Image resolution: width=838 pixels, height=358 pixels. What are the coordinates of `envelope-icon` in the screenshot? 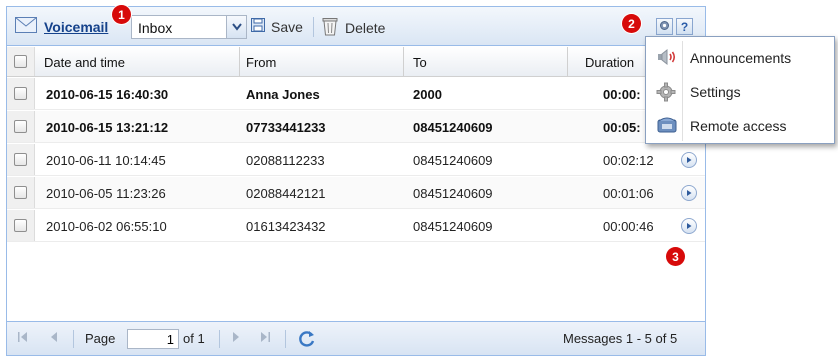 It's located at (26, 25).